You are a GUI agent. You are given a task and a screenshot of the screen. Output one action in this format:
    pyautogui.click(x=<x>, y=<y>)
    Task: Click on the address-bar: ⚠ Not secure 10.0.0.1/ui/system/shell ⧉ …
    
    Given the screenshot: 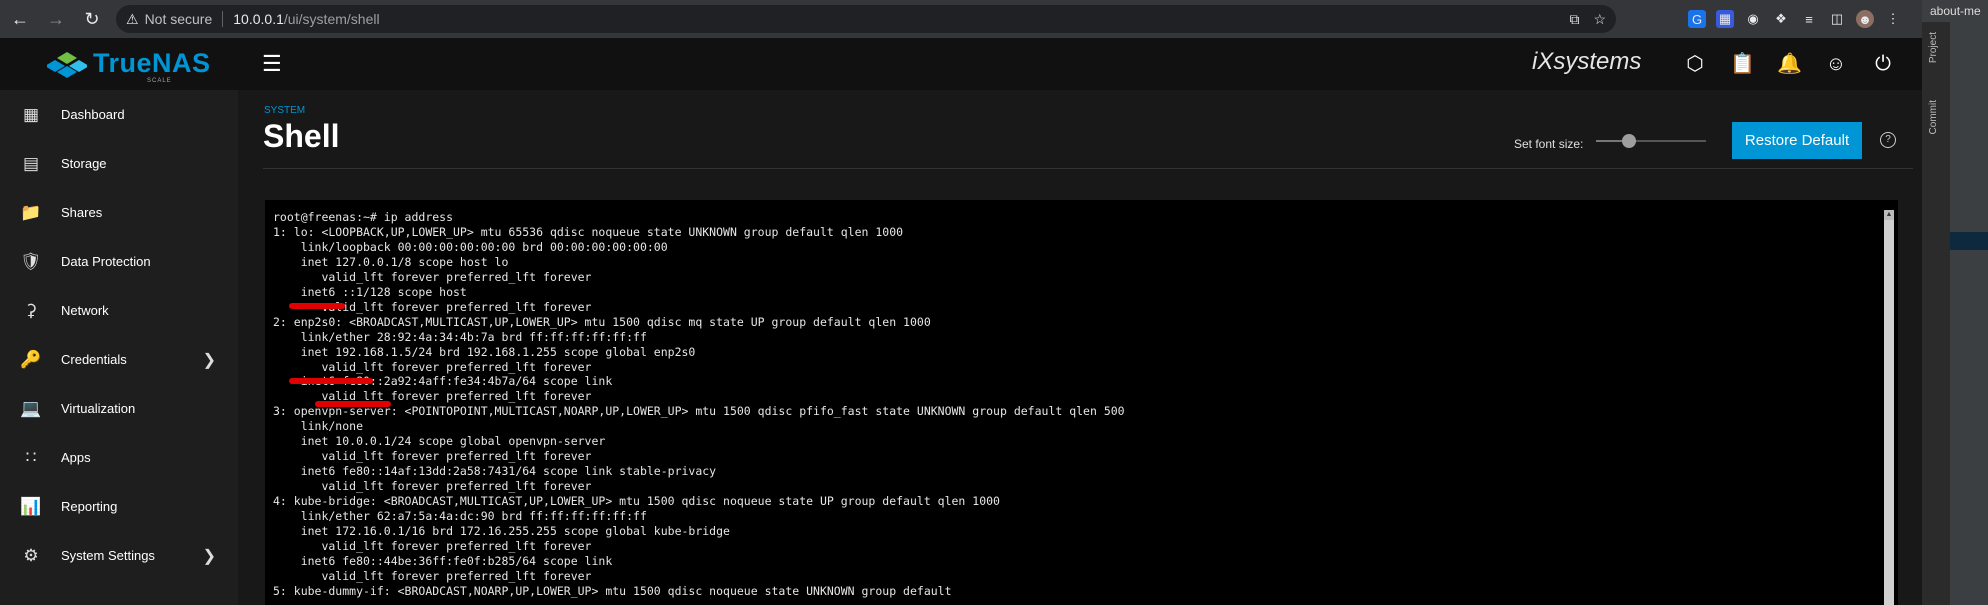 What is the action you would take?
    pyautogui.click(x=866, y=19)
    